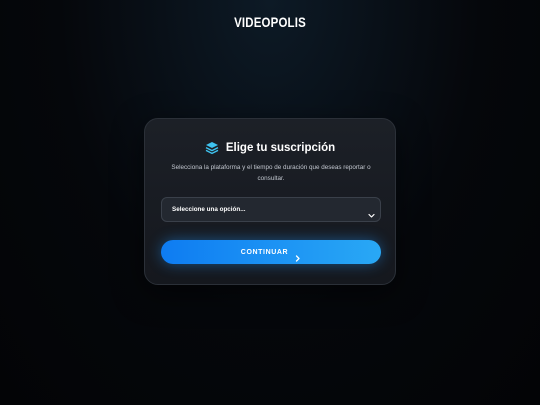 The image size is (540, 405). Describe the element at coordinates (371, 212) in the screenshot. I see `chevron-down-icon` at that location.